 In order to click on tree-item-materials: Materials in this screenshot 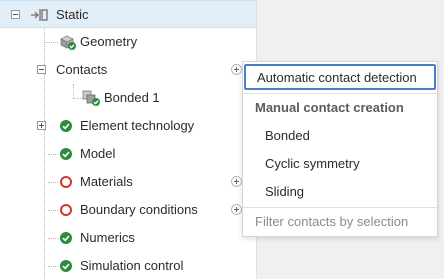, I will do `click(128, 182)`.